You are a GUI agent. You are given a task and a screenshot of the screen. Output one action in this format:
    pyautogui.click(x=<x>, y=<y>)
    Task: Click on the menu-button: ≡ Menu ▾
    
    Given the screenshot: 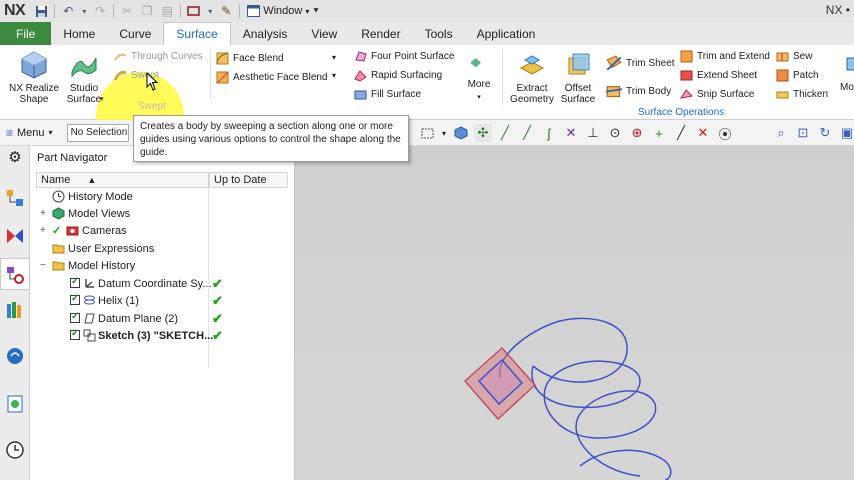 What is the action you would take?
    pyautogui.click(x=29, y=133)
    